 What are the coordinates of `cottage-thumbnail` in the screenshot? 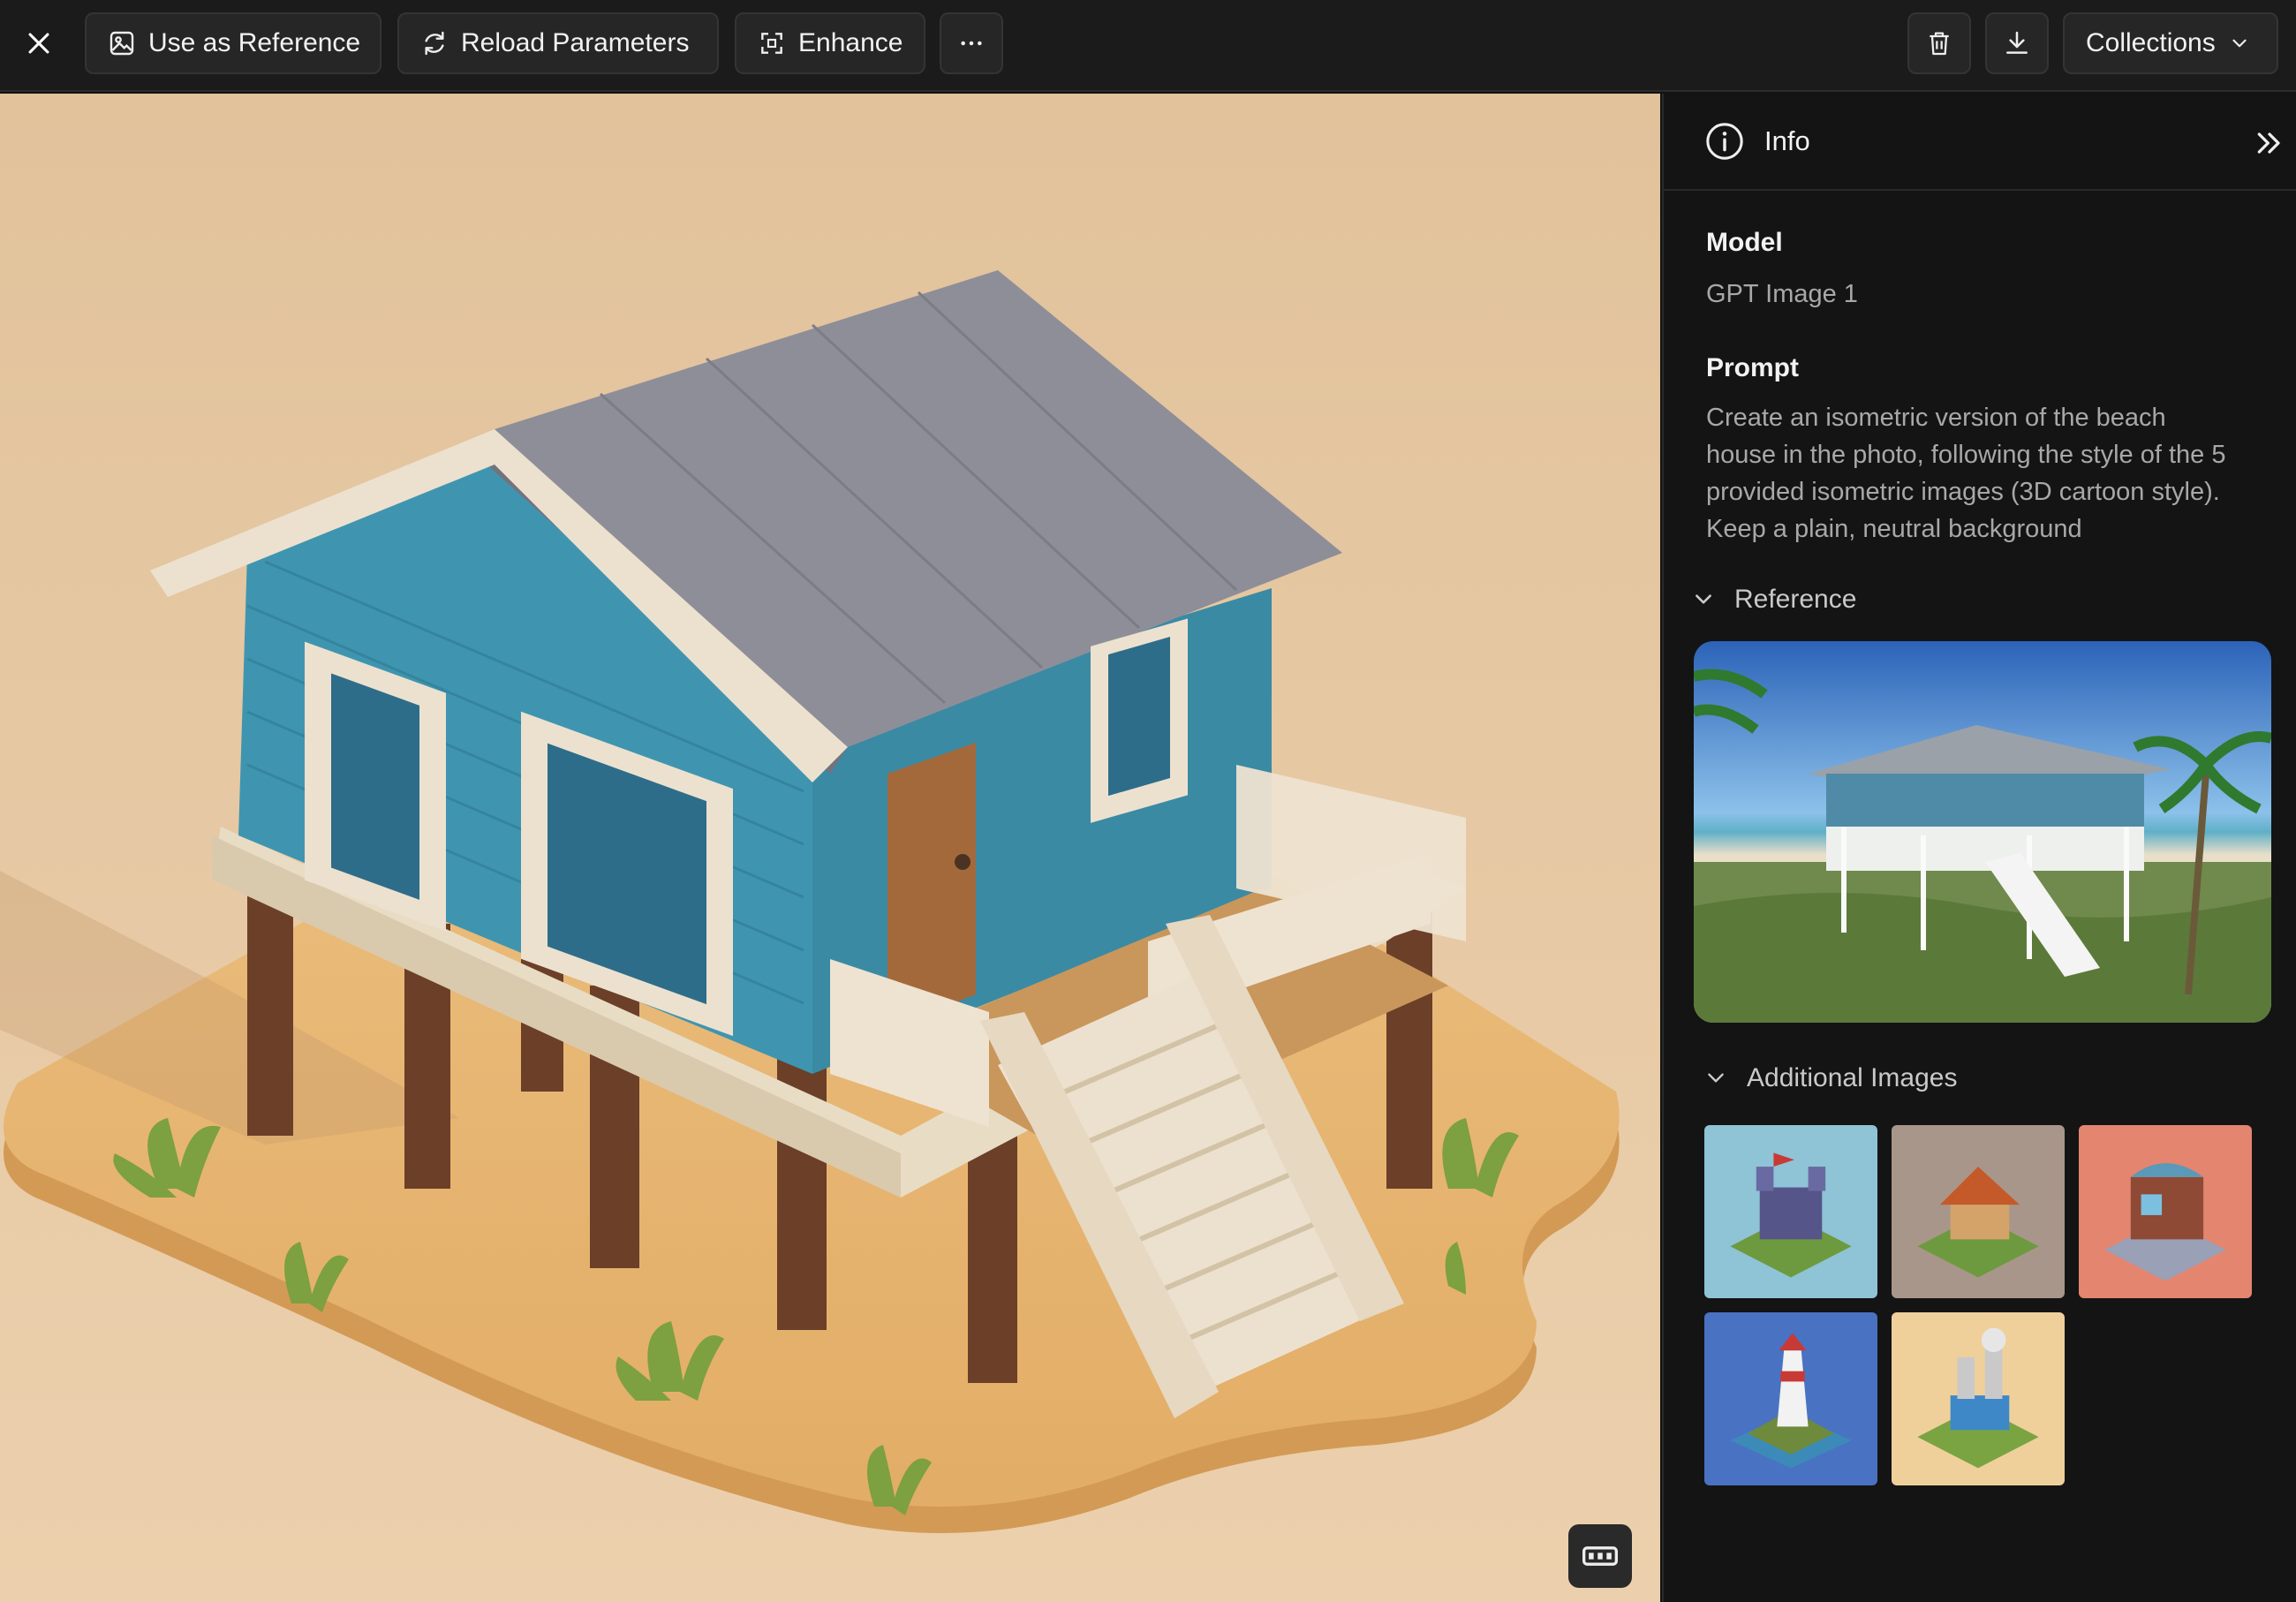 It's located at (1978, 1212).